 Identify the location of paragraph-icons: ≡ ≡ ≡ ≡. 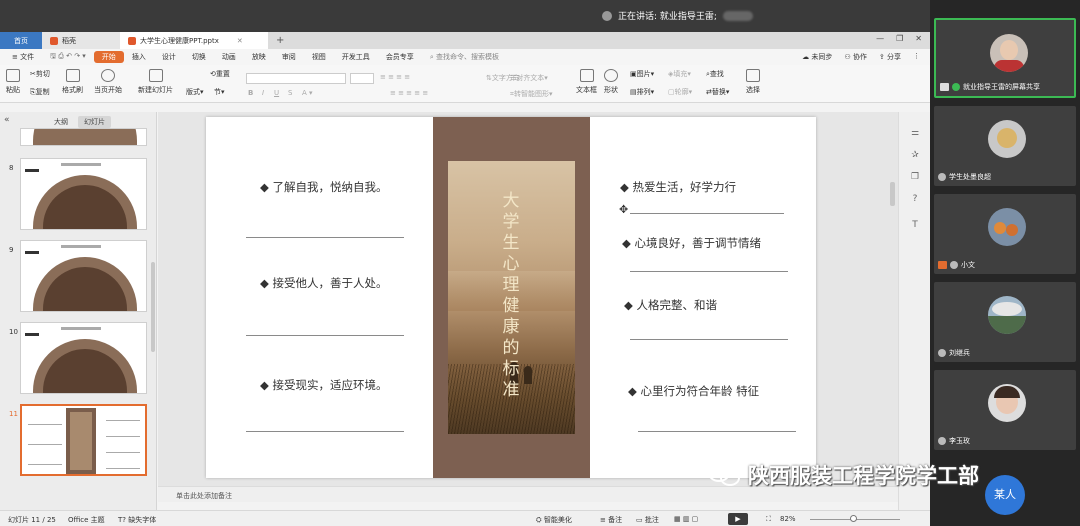
(395, 77).